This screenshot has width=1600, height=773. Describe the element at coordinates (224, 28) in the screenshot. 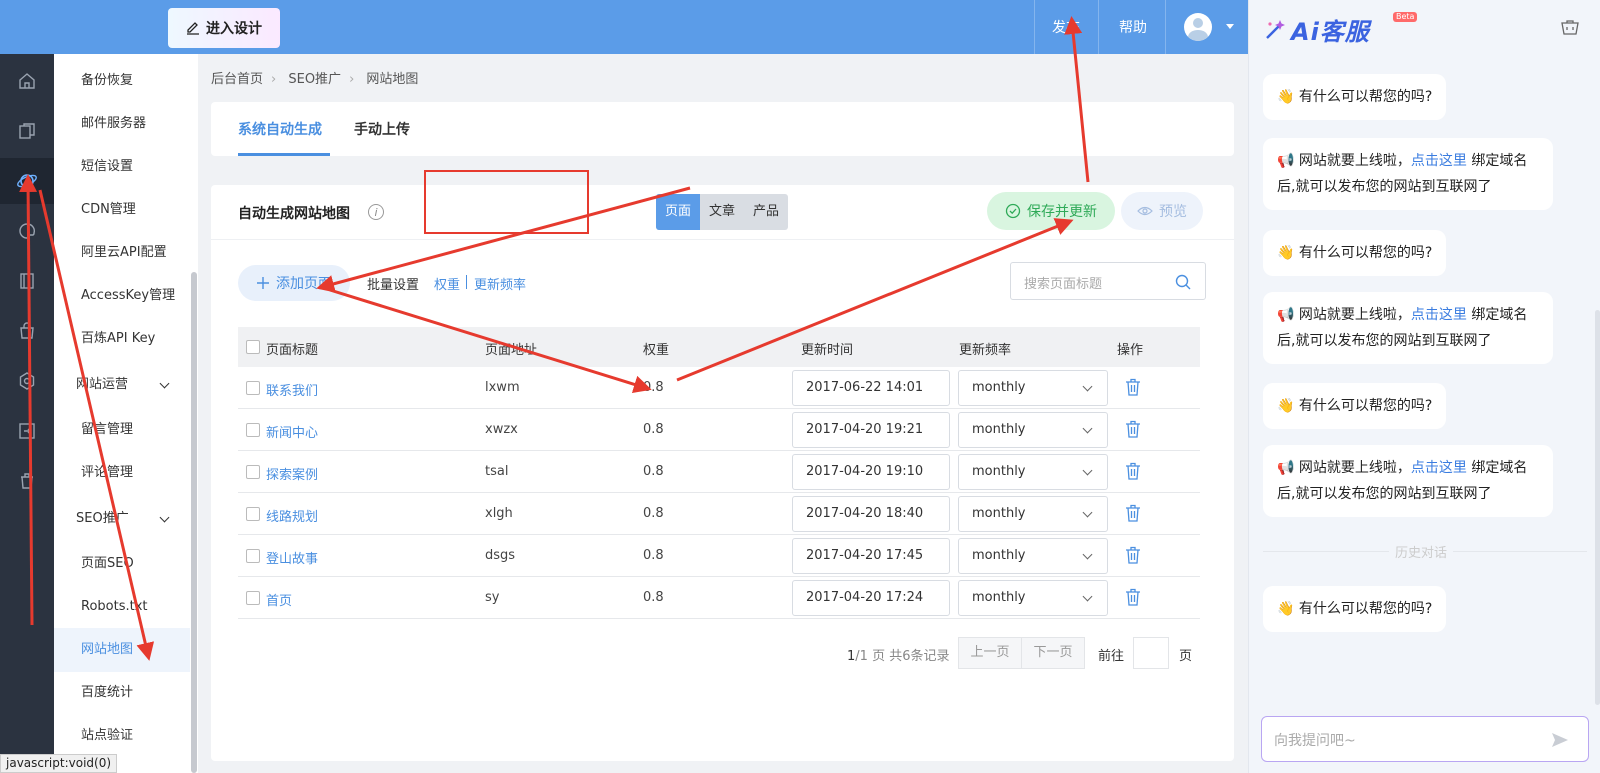

I see `enter-design-button: 进入设计` at that location.